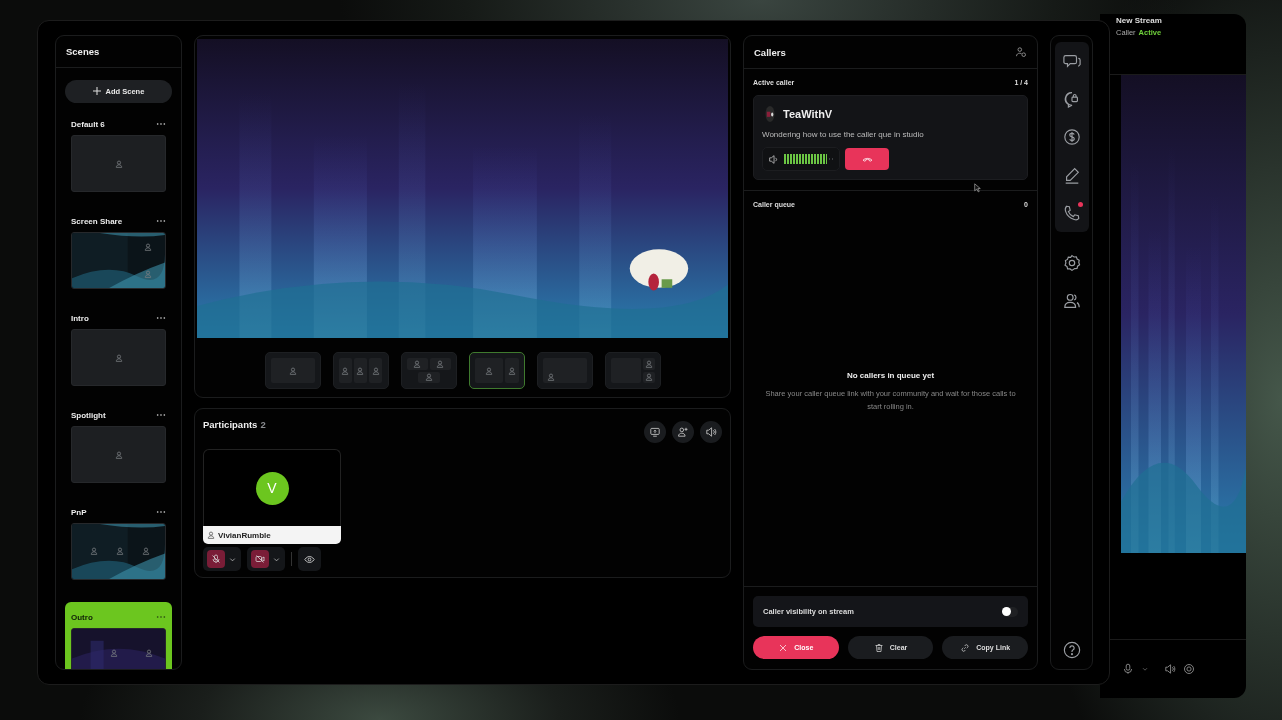 The width and height of the screenshot is (1282, 720). Describe the element at coordinates (118, 351) in the screenshot. I see `scene-card: Intro` at that location.